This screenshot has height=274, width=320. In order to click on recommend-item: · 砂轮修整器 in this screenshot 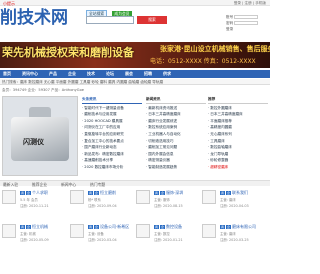, I will do `click(238, 160)`.